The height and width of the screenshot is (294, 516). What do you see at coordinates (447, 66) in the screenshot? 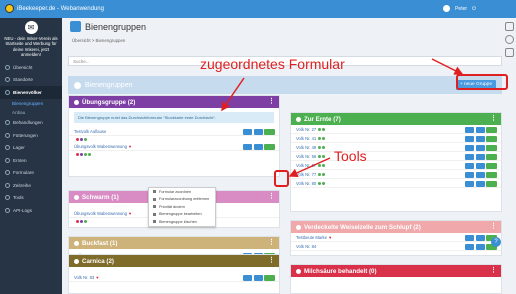
I see `arrow-to-new-button` at bounding box center [447, 66].